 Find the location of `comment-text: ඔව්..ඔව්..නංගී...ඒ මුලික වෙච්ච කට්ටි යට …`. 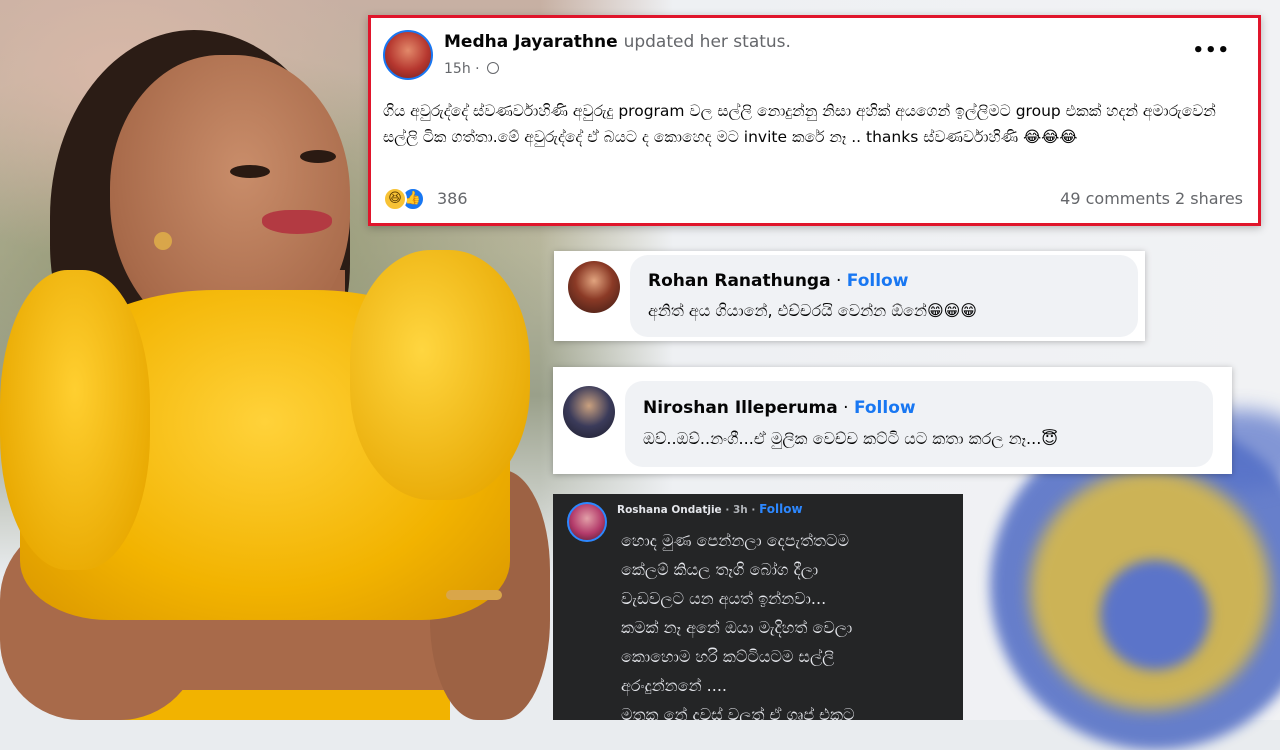

comment-text: ඔව්..ඔව්..නංගී...ඒ මුලික වෙච්ච කට්ටි යට … is located at coordinates (850, 438).